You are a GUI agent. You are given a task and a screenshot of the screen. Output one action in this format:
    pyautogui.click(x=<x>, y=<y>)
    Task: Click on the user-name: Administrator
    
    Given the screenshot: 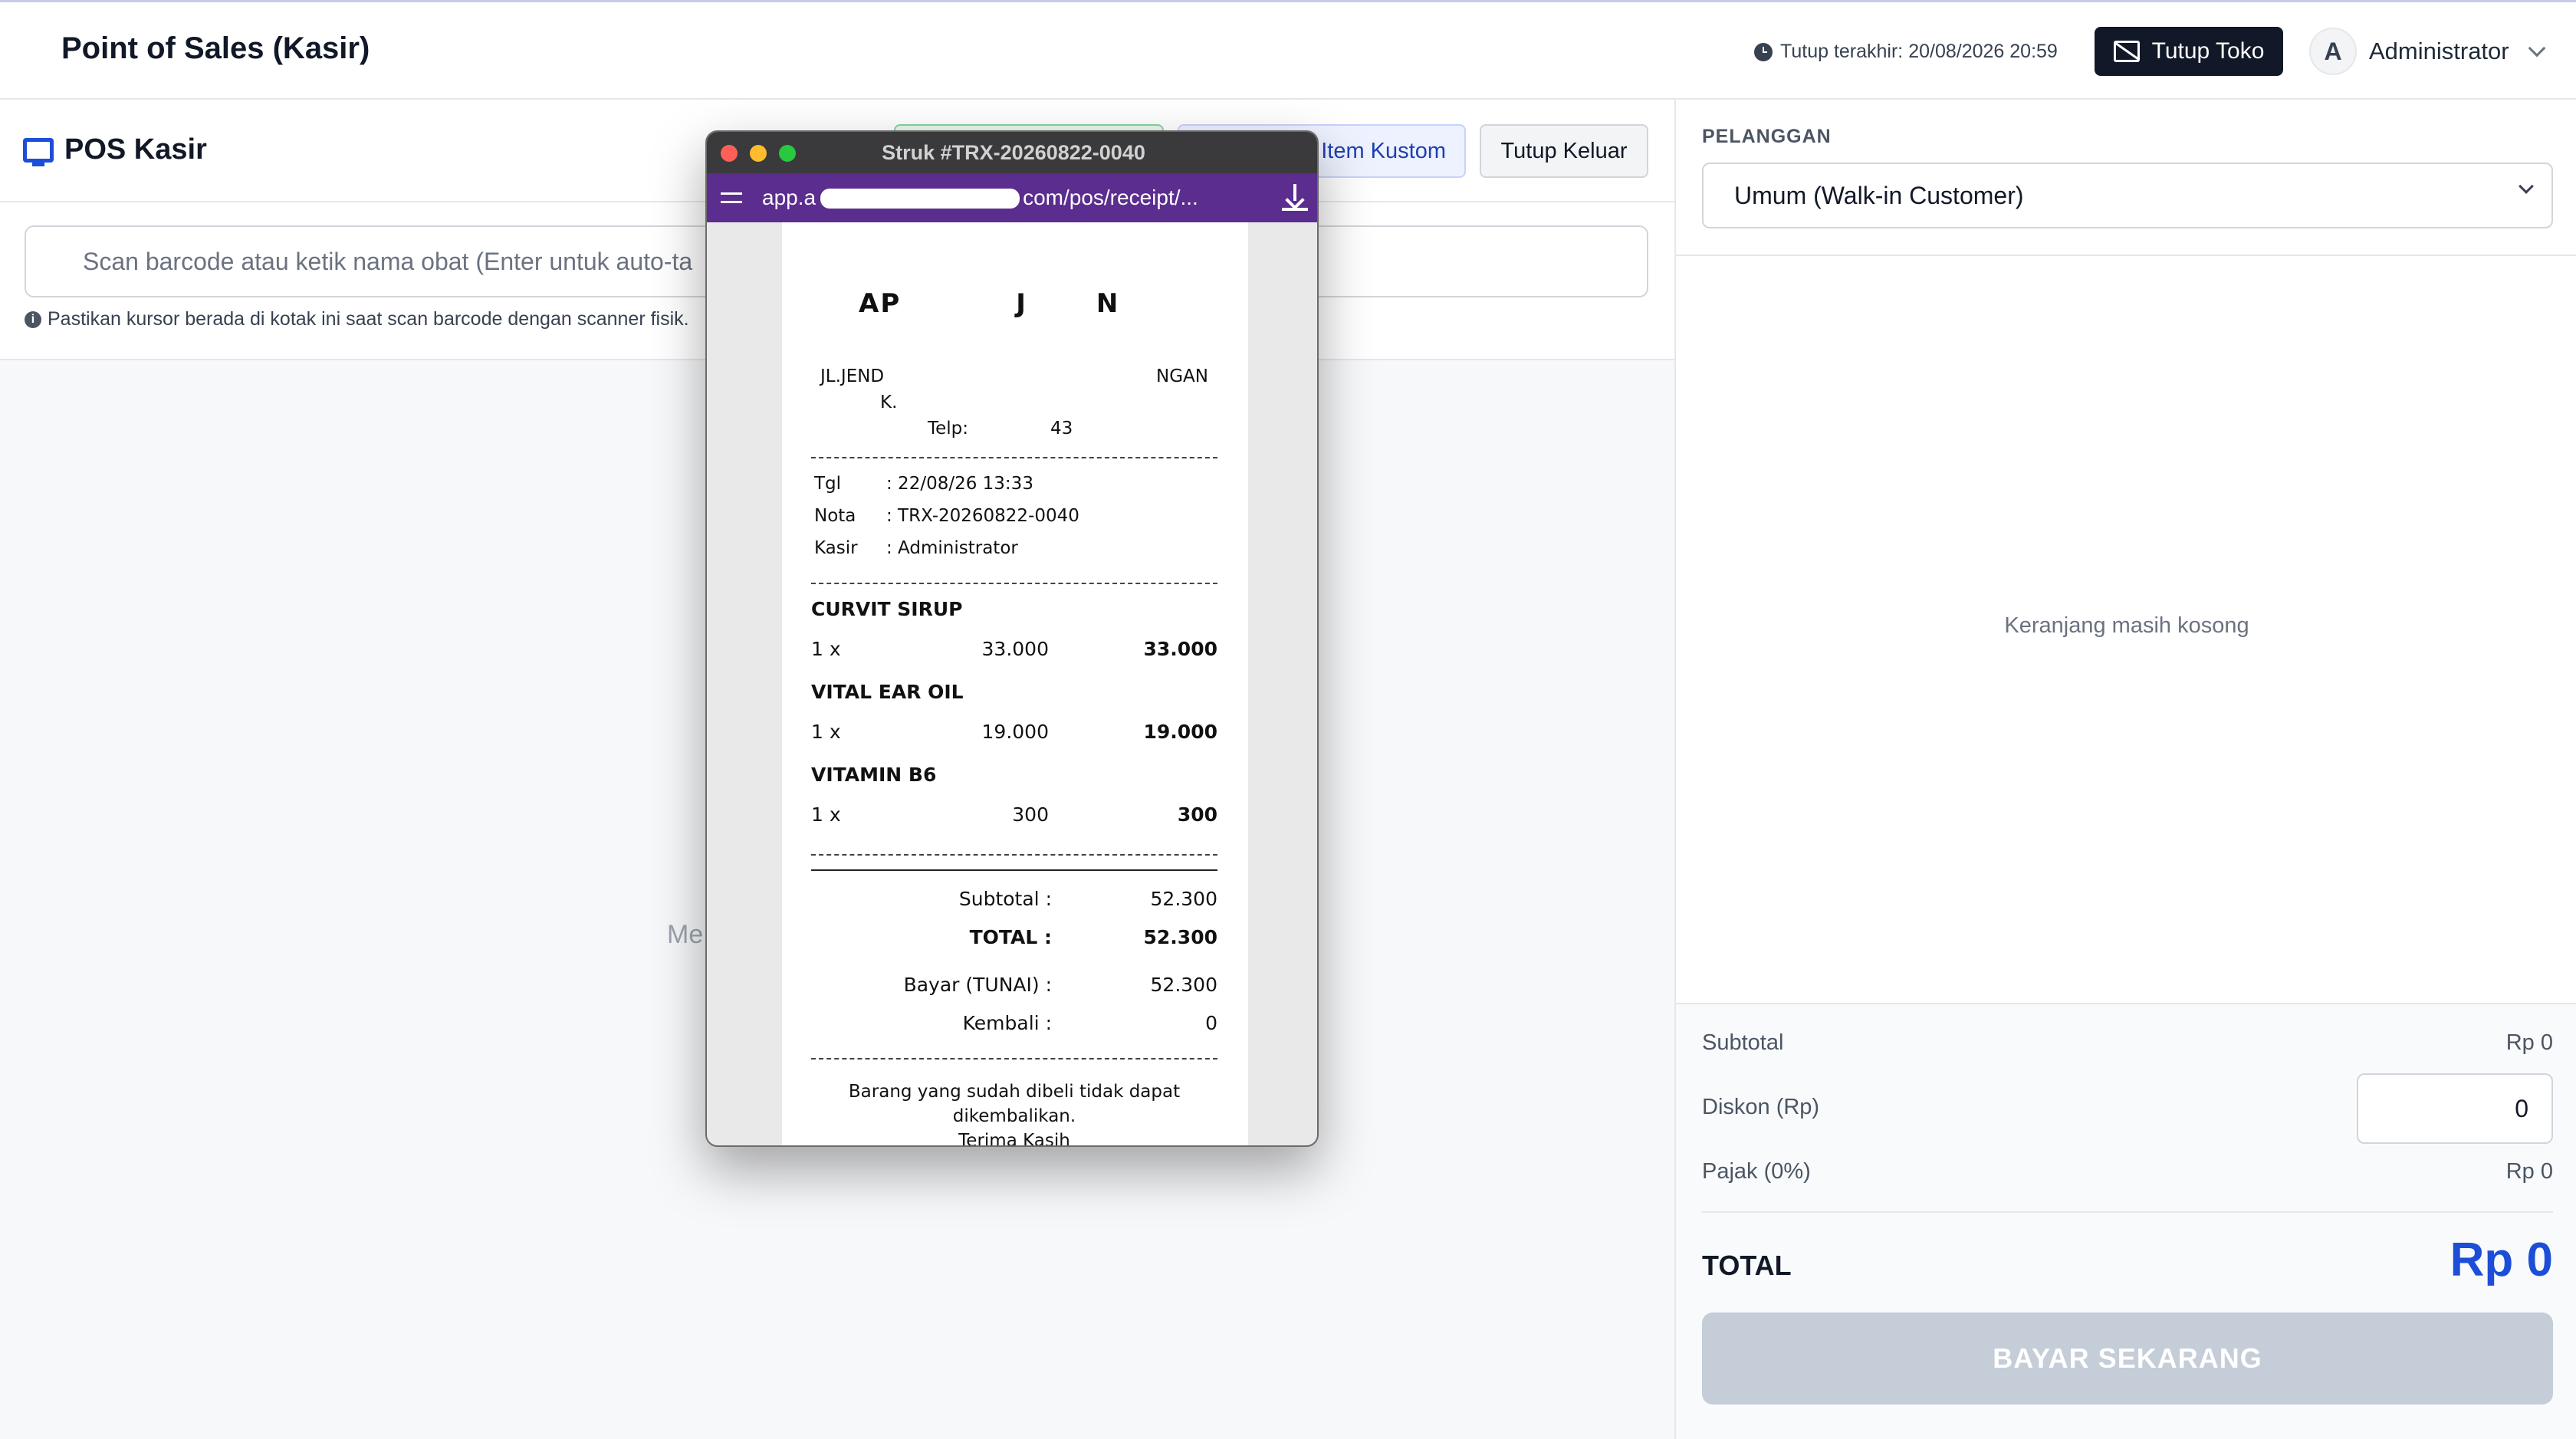 What is the action you would take?
    pyautogui.click(x=2439, y=51)
    